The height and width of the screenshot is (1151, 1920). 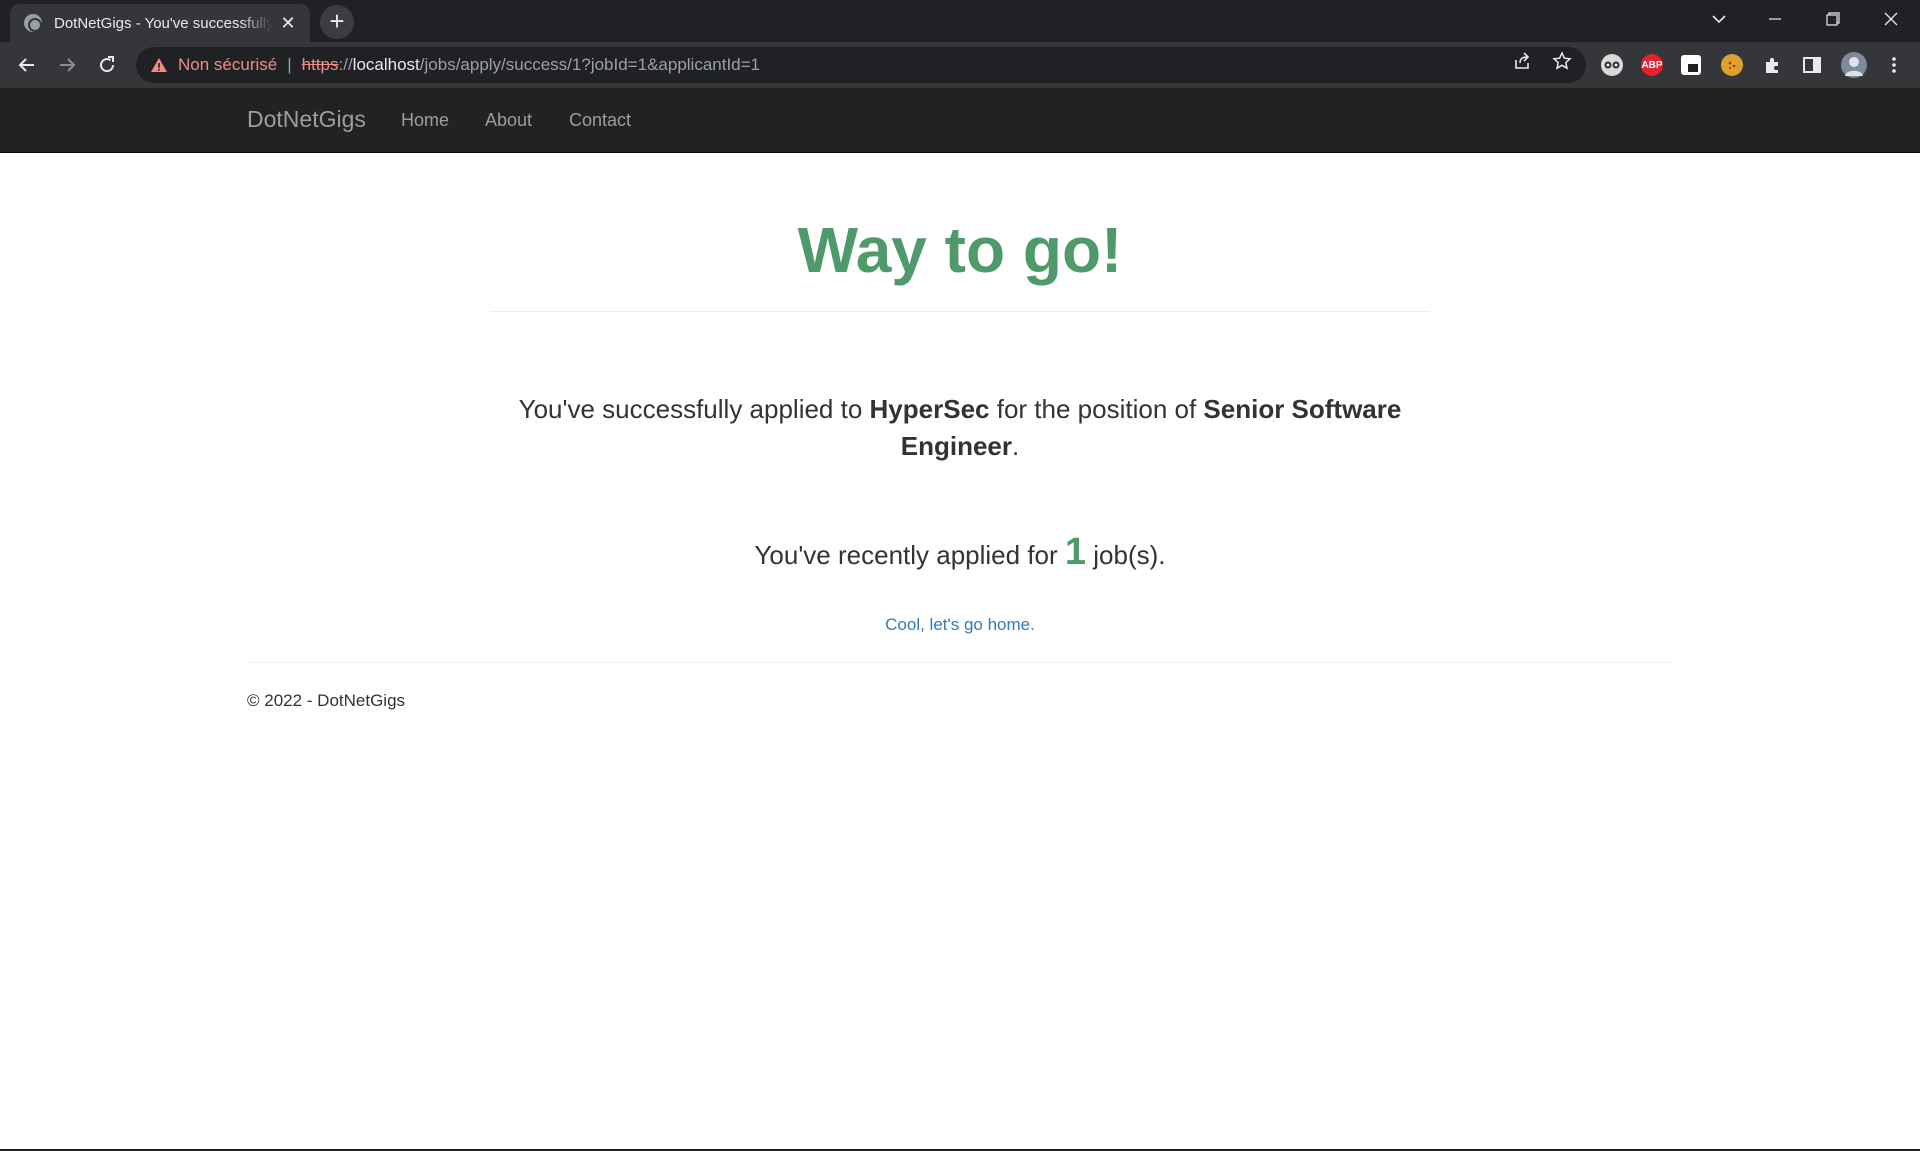 What do you see at coordinates (1812, 65) in the screenshot?
I see `side-panel-icon` at bounding box center [1812, 65].